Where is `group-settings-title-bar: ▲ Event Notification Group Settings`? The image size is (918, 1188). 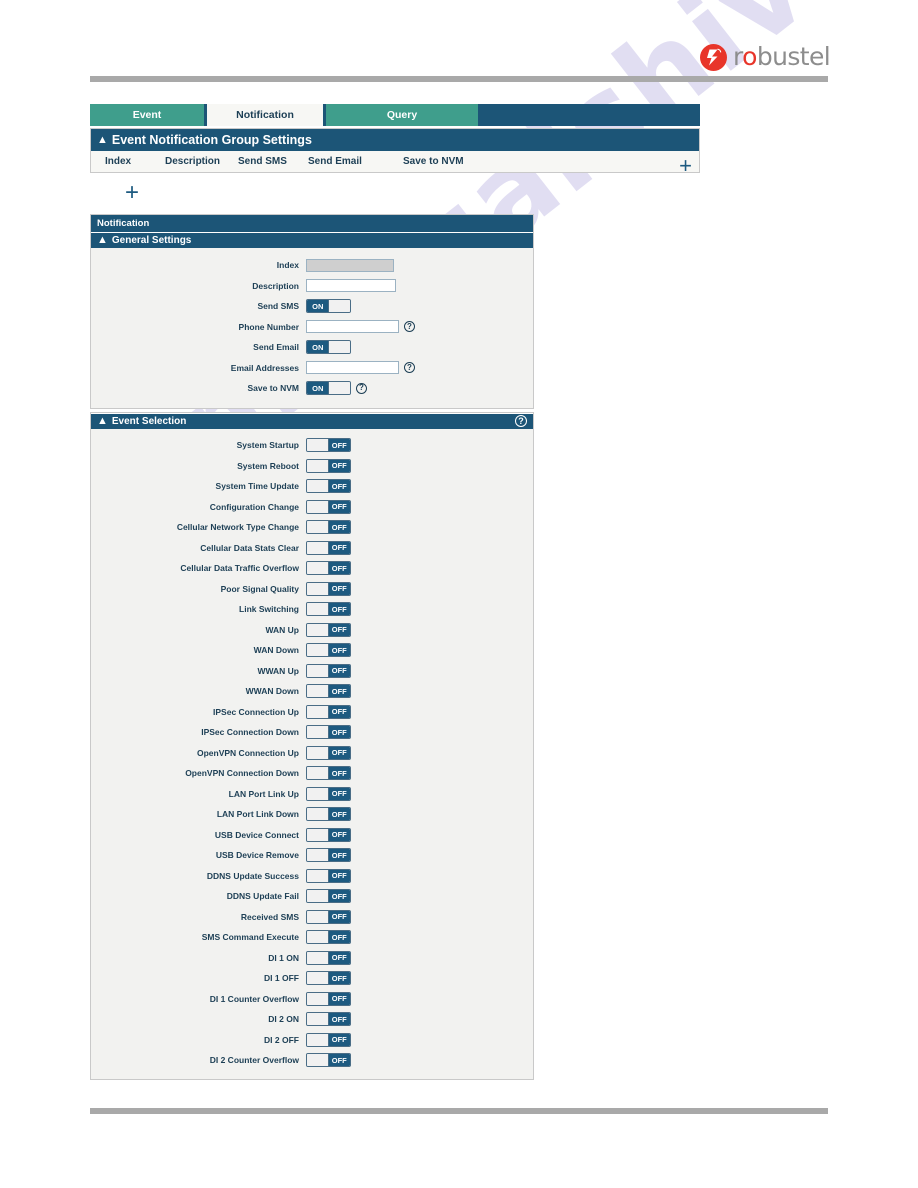 group-settings-title-bar: ▲ Event Notification Group Settings is located at coordinates (395, 140).